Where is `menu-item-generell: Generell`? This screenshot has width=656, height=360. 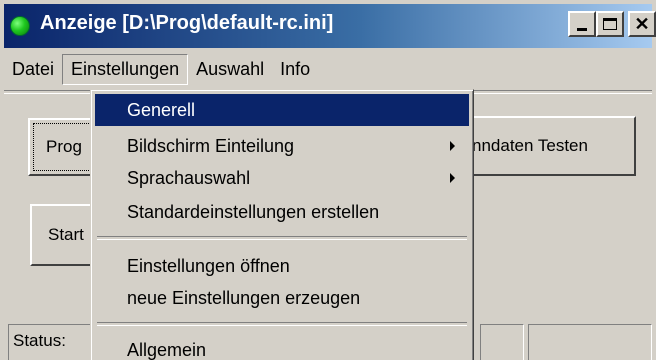 menu-item-generell: Generell is located at coordinates (282, 110).